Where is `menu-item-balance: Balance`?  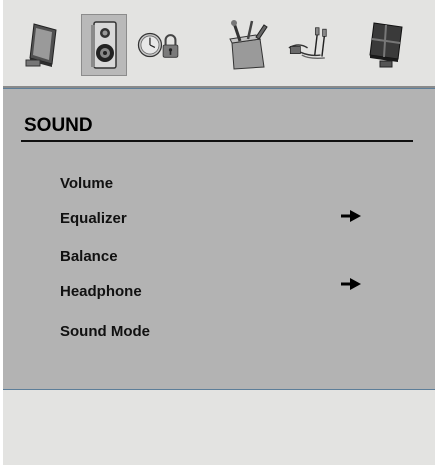
menu-item-balance: Balance is located at coordinates (89, 256).